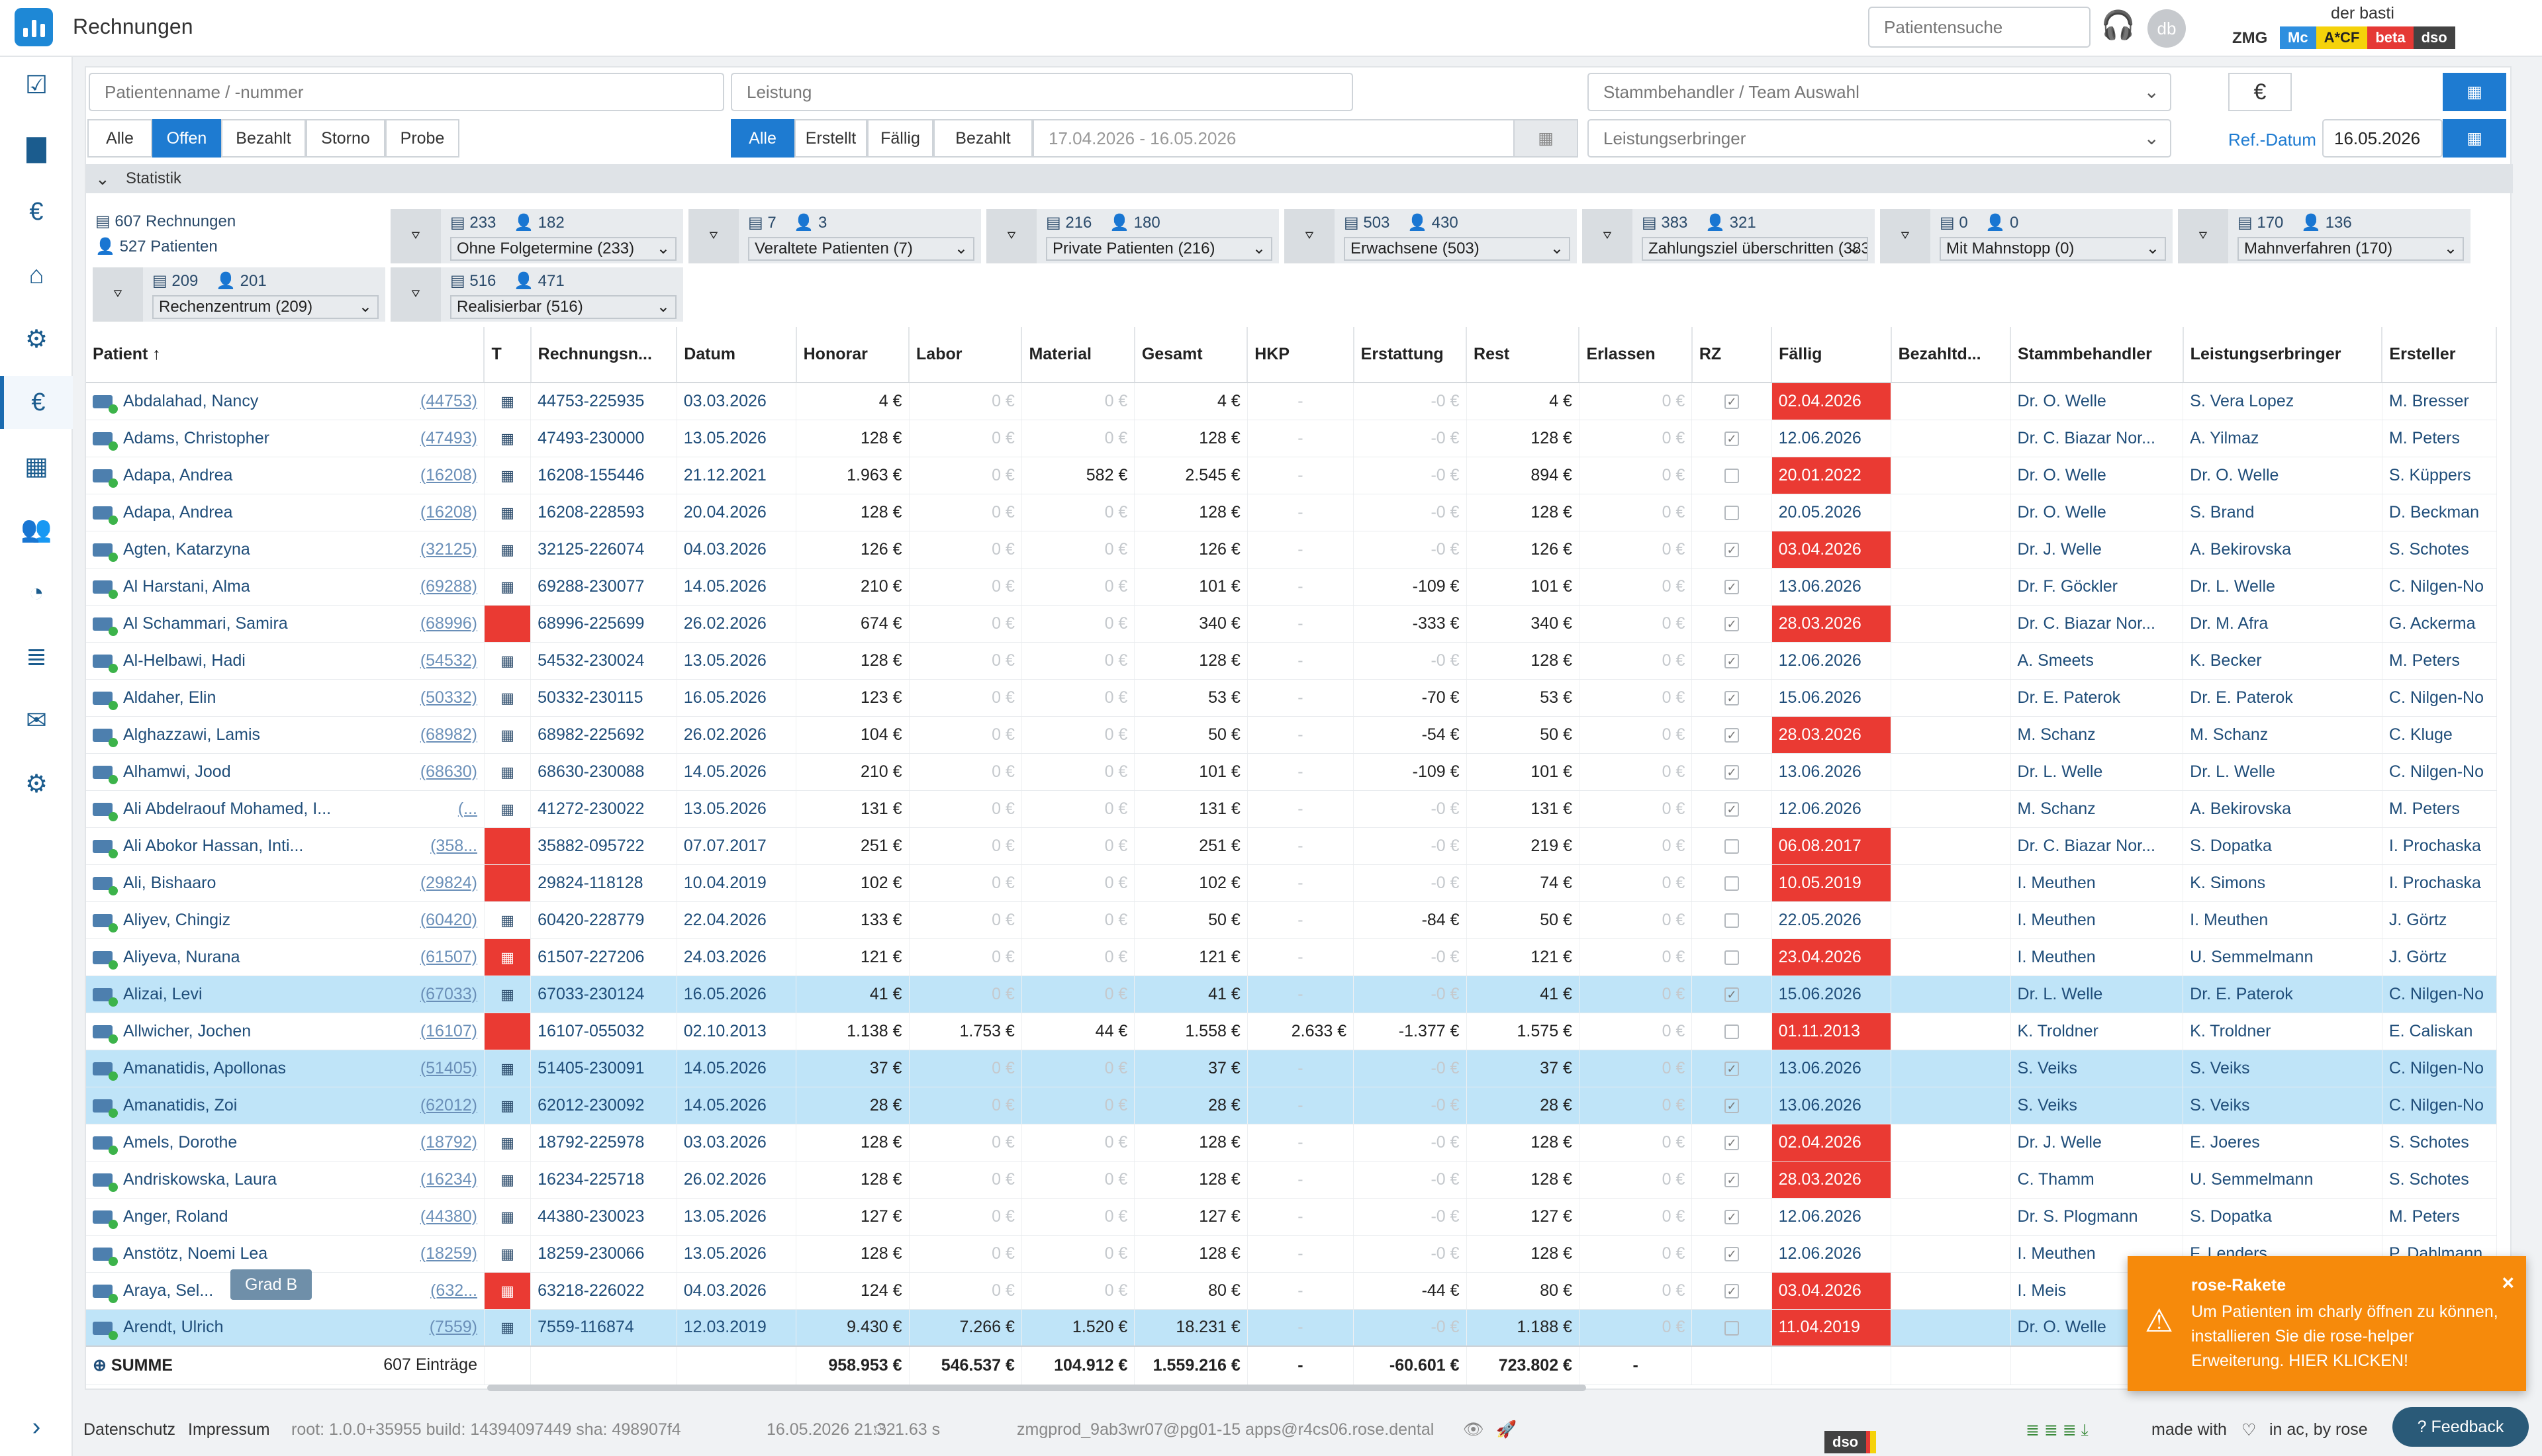 The image size is (2542, 1456). What do you see at coordinates (449, 586) in the screenshot?
I see `patient-number: (69288)` at bounding box center [449, 586].